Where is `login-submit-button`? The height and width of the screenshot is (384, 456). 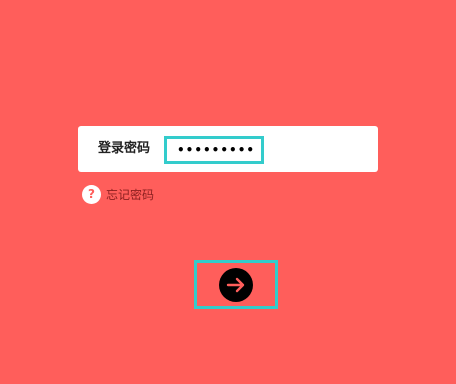
login-submit-button is located at coordinates (236, 284).